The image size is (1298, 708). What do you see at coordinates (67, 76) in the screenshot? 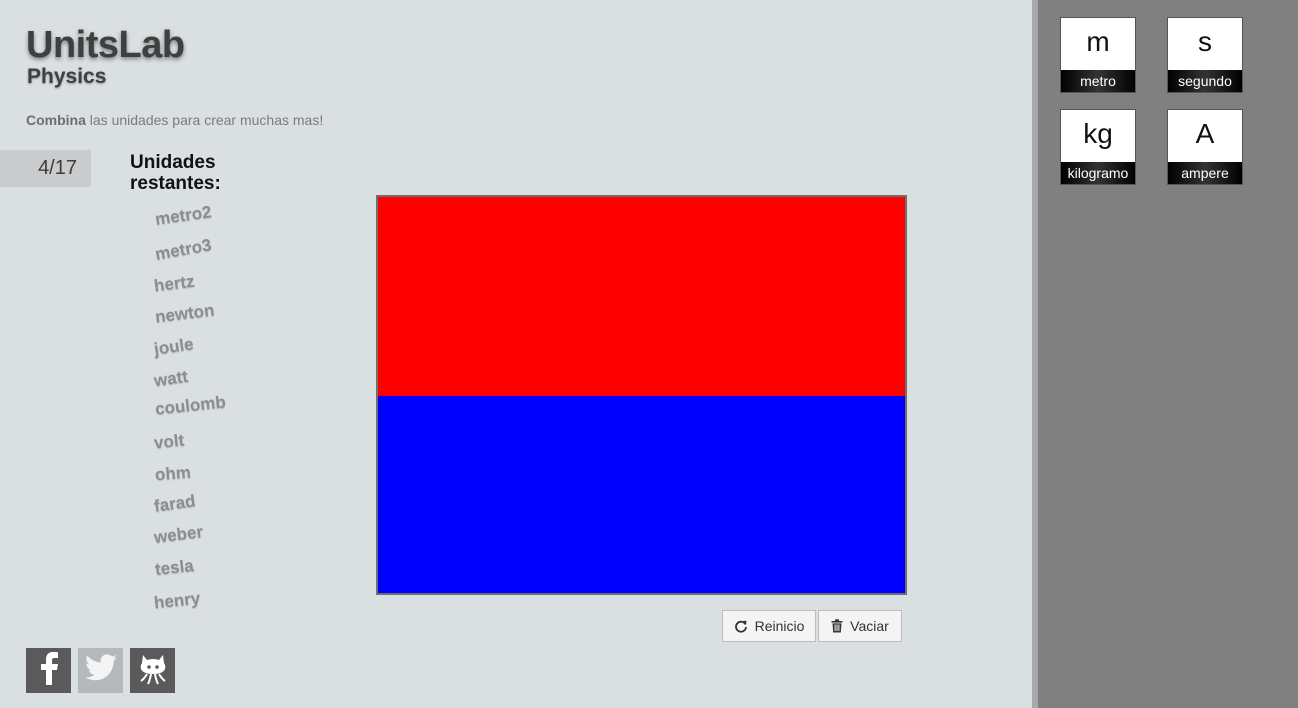
I see `app-subtitle: Physics` at bounding box center [67, 76].